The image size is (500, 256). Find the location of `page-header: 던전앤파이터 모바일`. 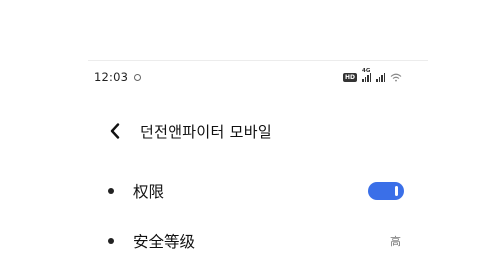

page-header: 던전앤파이터 모바일 is located at coordinates (188, 131).